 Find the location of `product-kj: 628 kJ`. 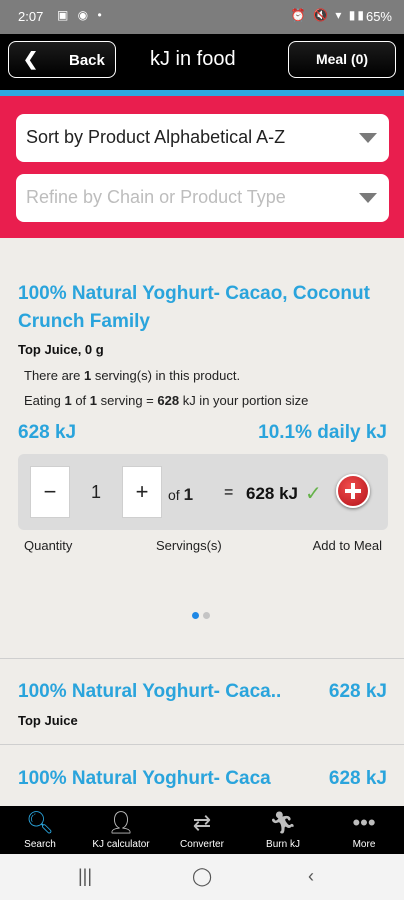

product-kj: 628 kJ is located at coordinates (47, 432).